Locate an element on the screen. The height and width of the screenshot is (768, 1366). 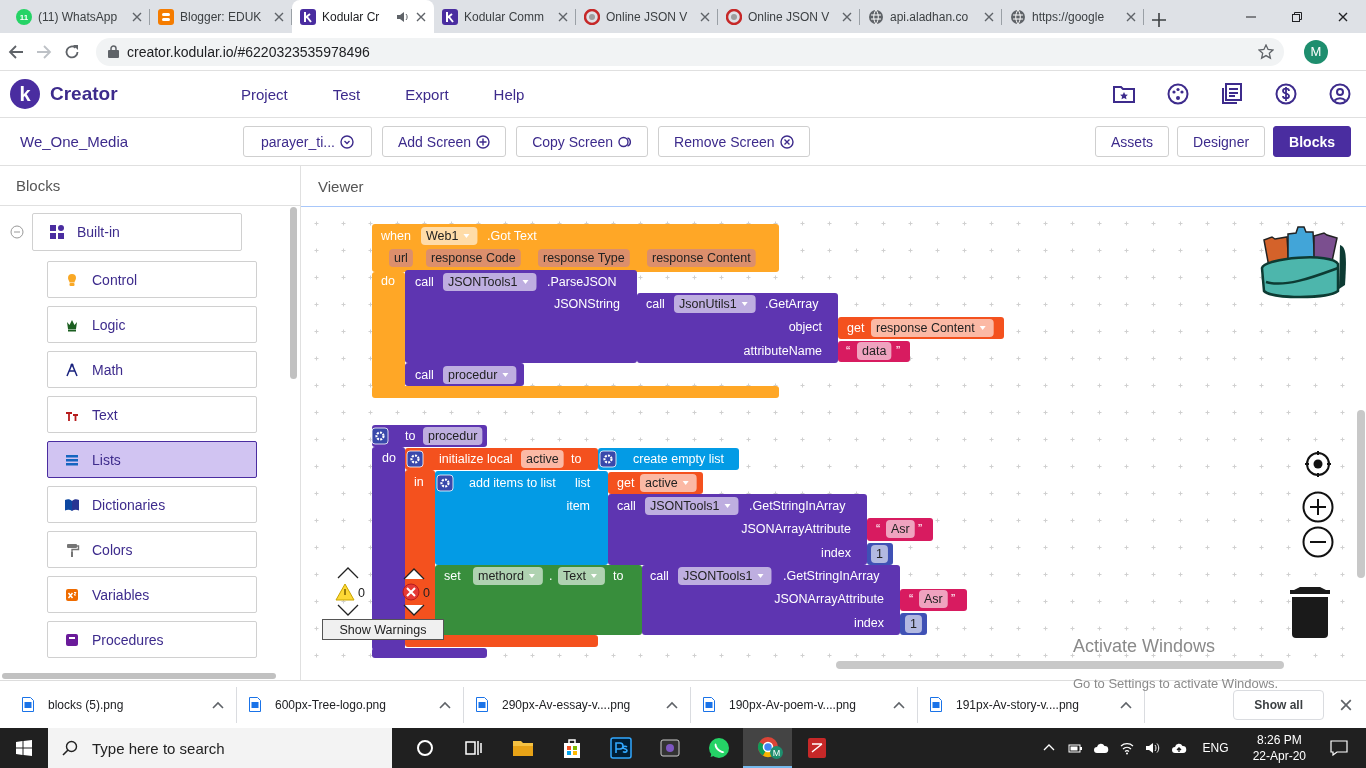
toolbar-button: Copy Screen is located at coordinates (582, 141).